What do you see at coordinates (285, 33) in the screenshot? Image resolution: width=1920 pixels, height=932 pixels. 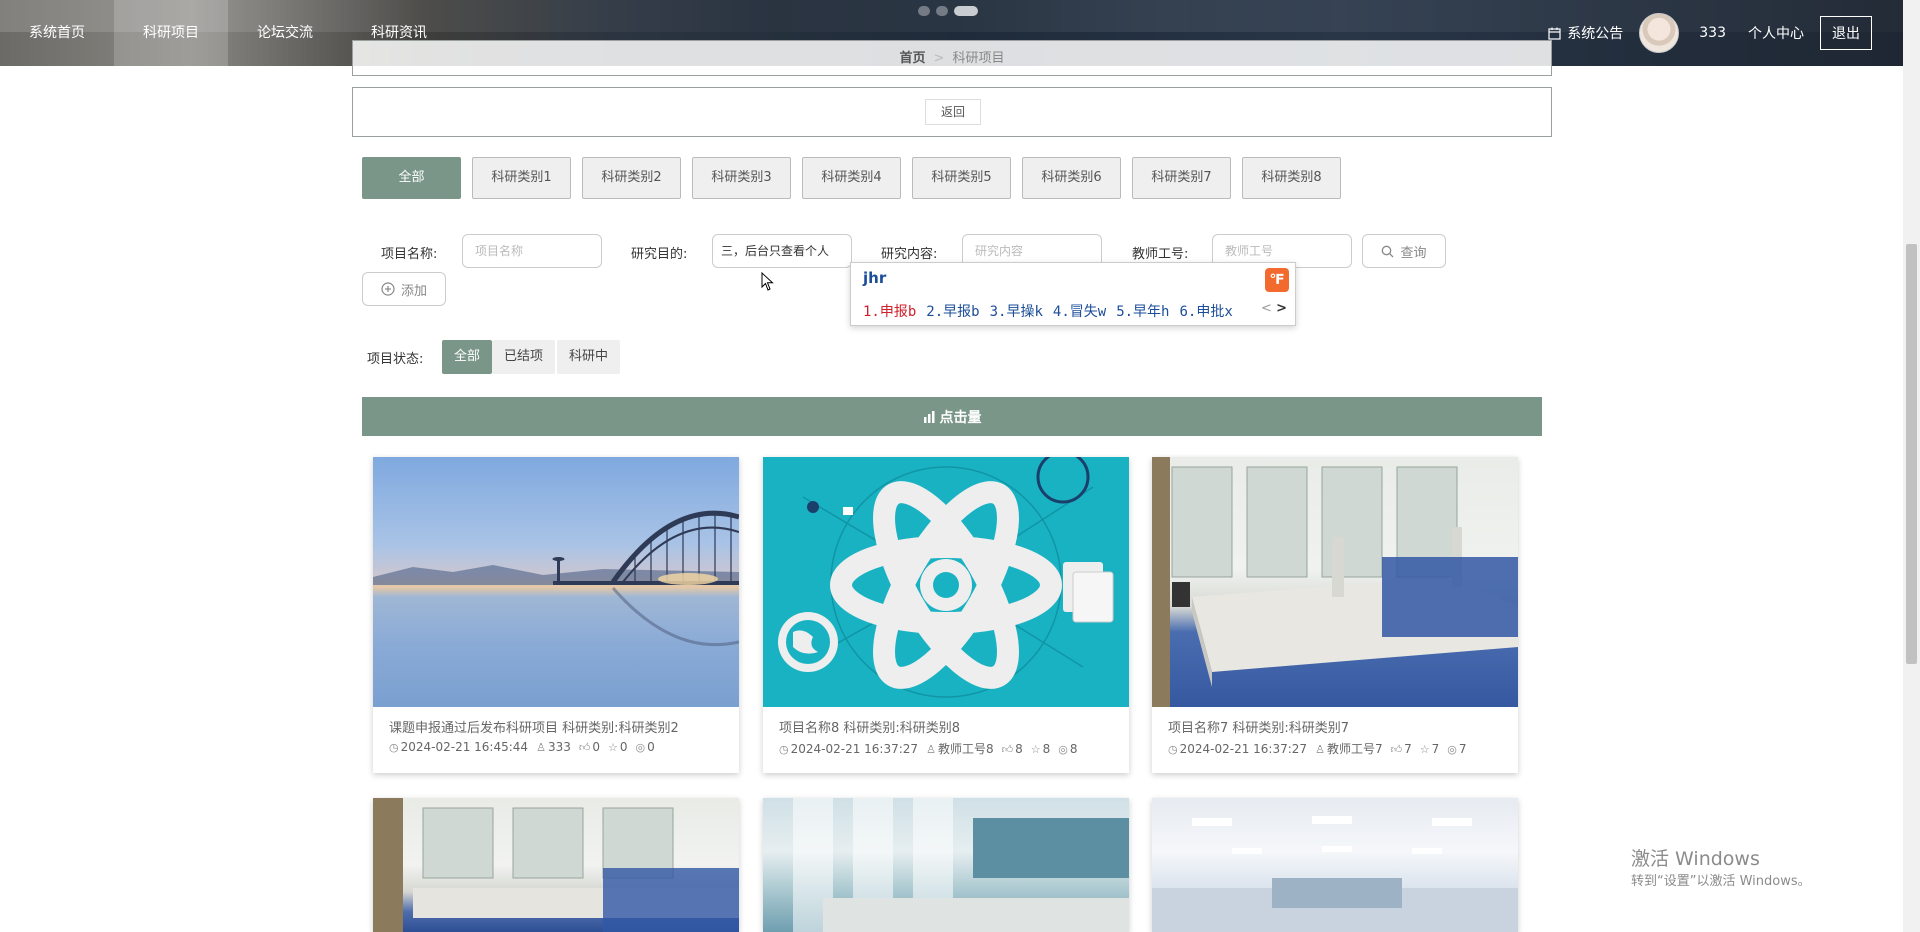 I see `nav-forum: 论坛交流` at bounding box center [285, 33].